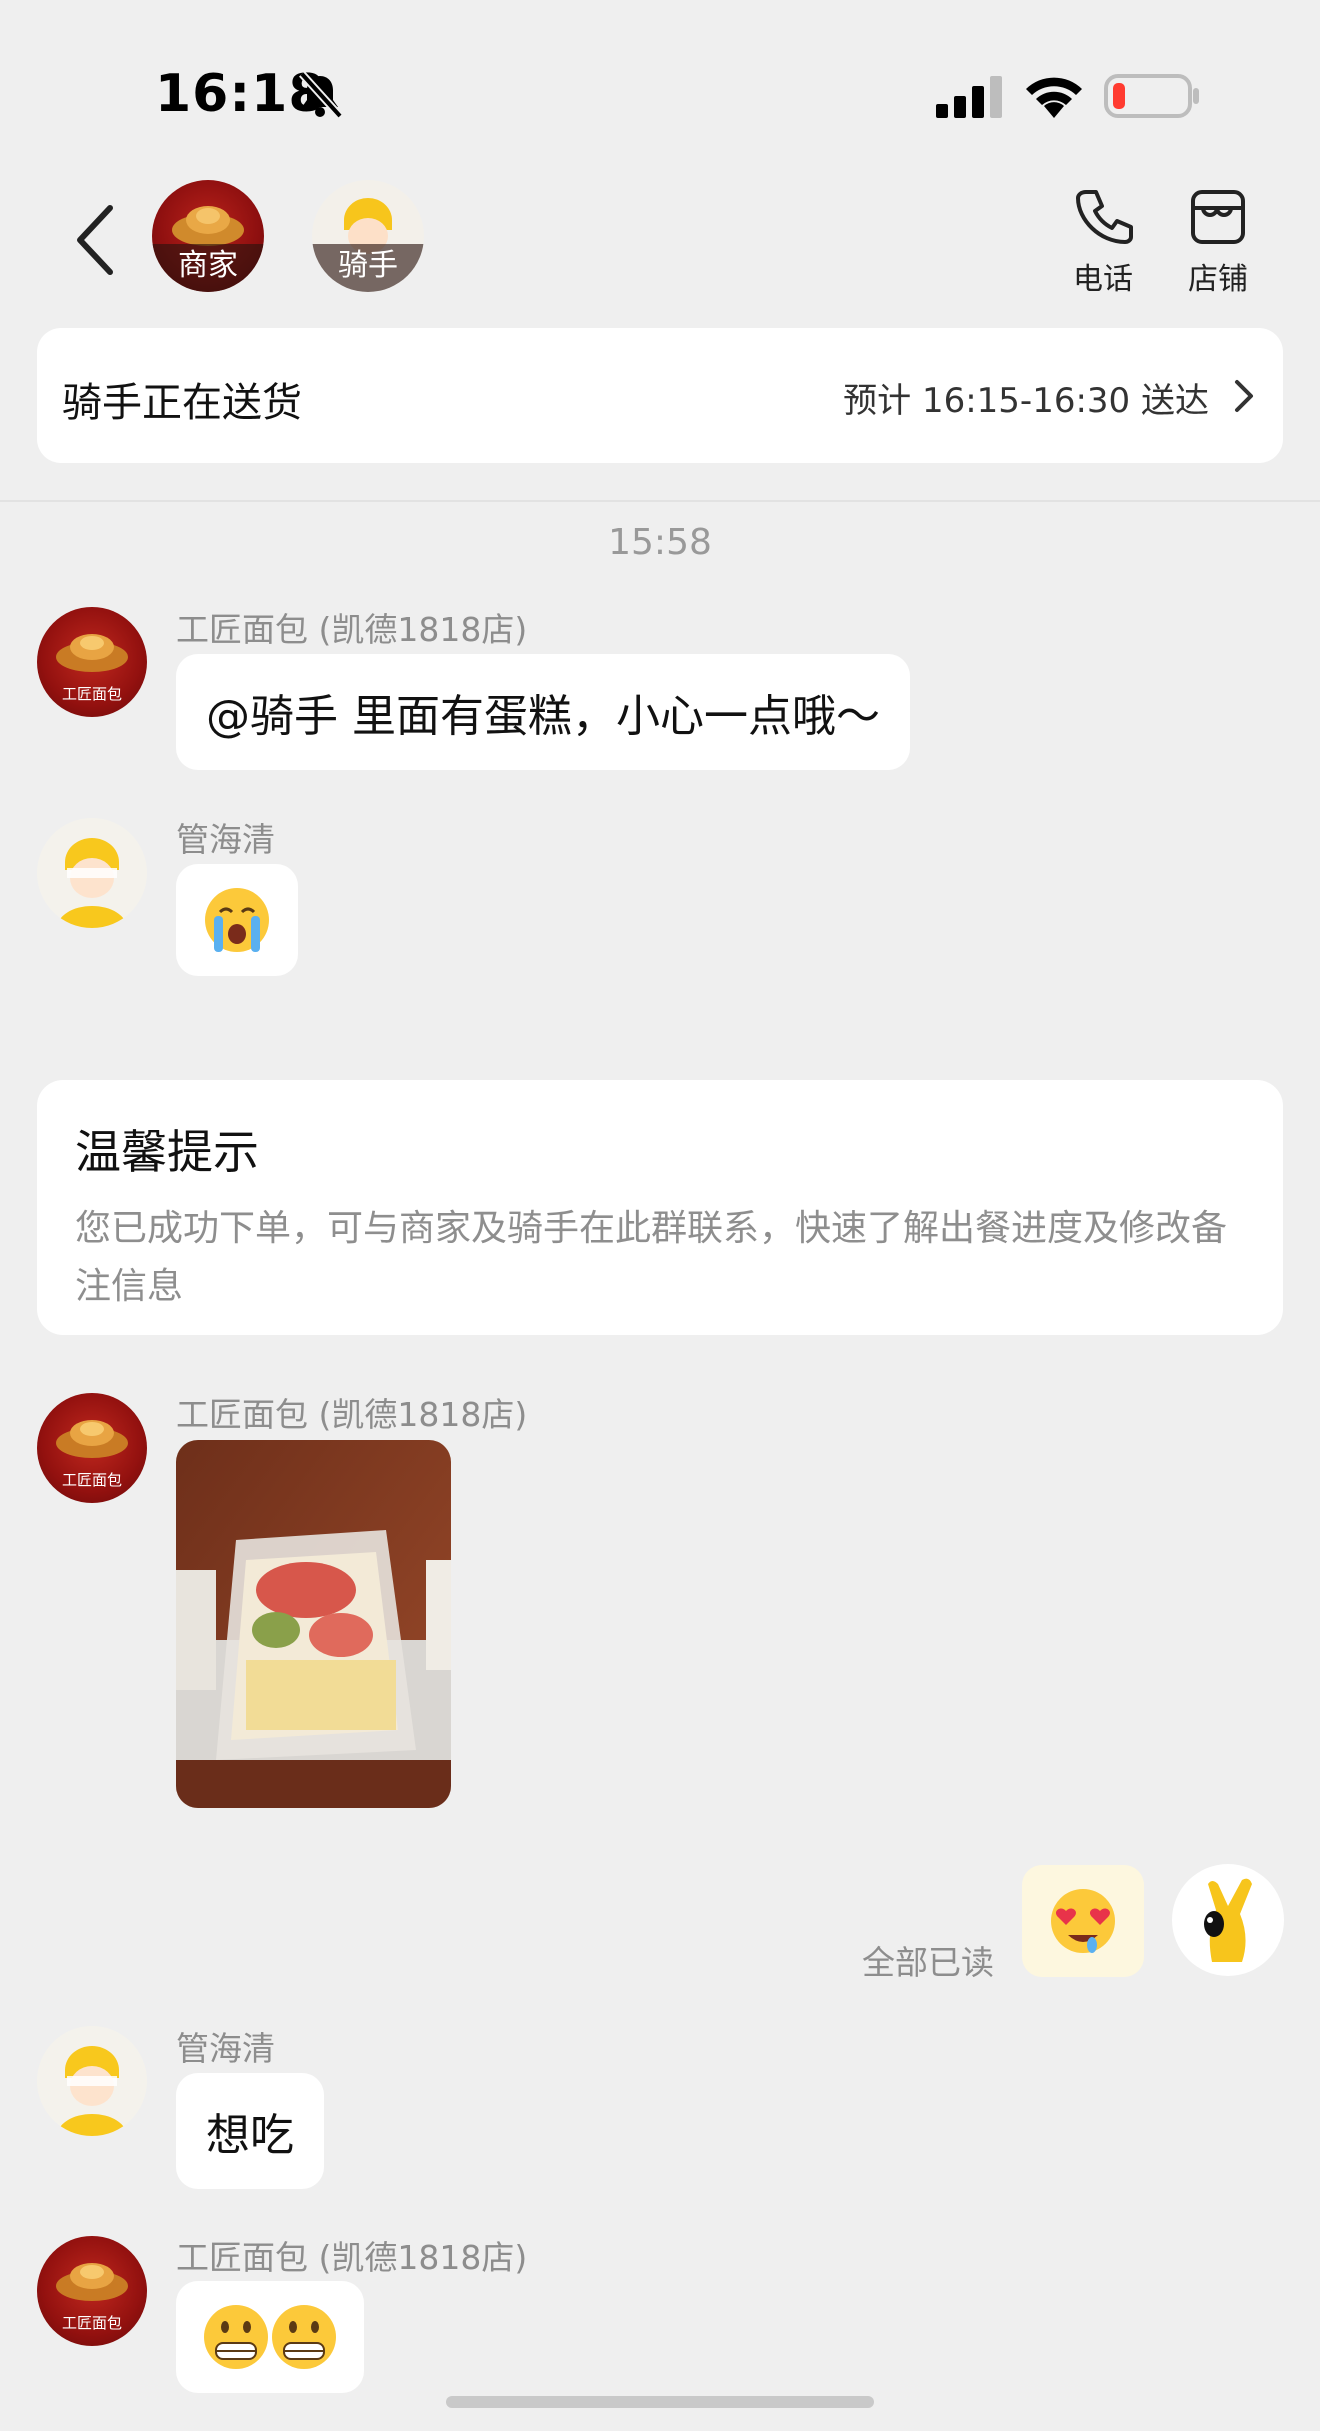 This screenshot has width=1320, height=2431. I want to click on delivery-eta-text: 预计 16:15-16:30 送达, so click(1026, 401).